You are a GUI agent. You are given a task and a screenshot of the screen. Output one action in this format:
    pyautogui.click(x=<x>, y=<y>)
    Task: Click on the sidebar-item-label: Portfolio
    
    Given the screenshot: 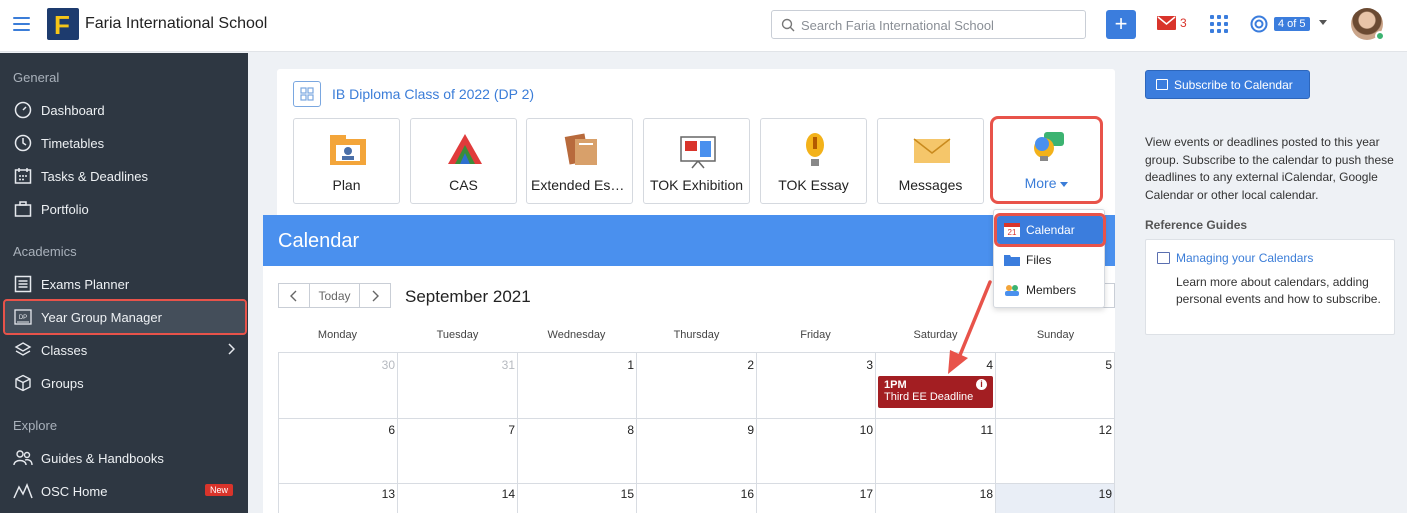 What is the action you would take?
    pyautogui.click(x=65, y=209)
    